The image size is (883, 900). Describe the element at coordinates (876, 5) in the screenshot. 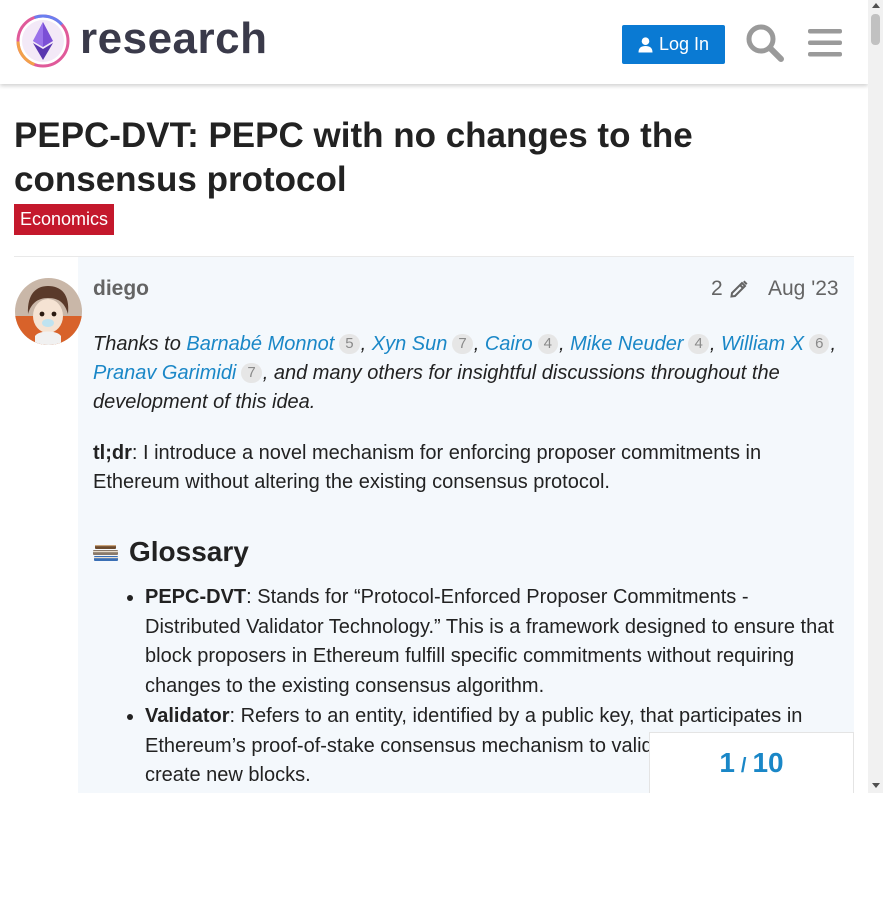

I see `scroll-up-arrow` at that location.